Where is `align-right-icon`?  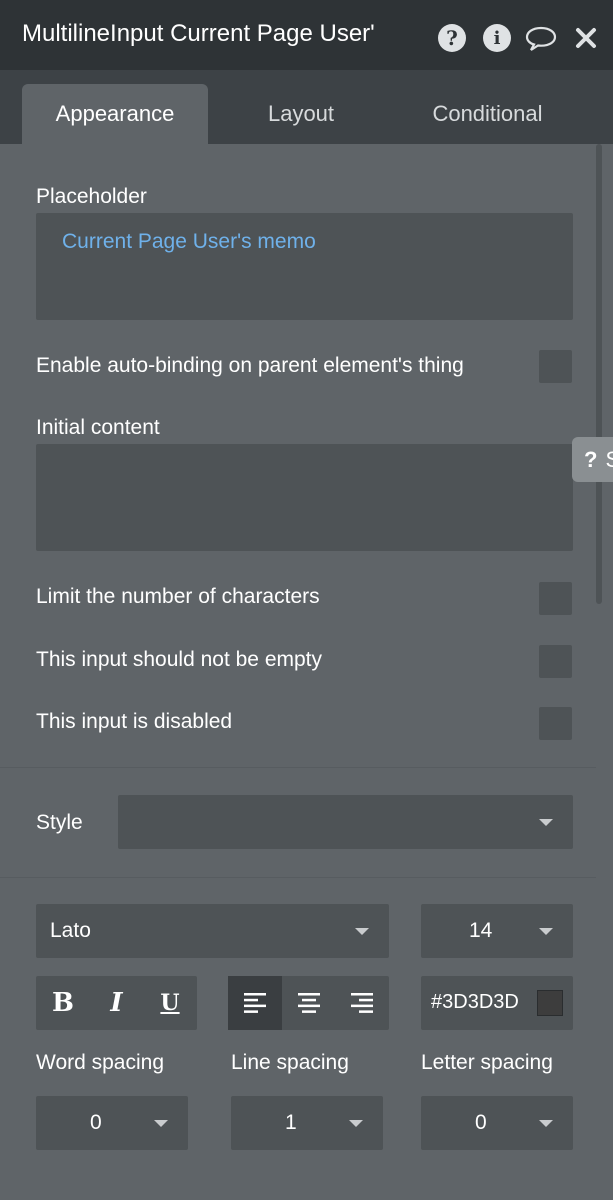
align-right-icon is located at coordinates (362, 1003).